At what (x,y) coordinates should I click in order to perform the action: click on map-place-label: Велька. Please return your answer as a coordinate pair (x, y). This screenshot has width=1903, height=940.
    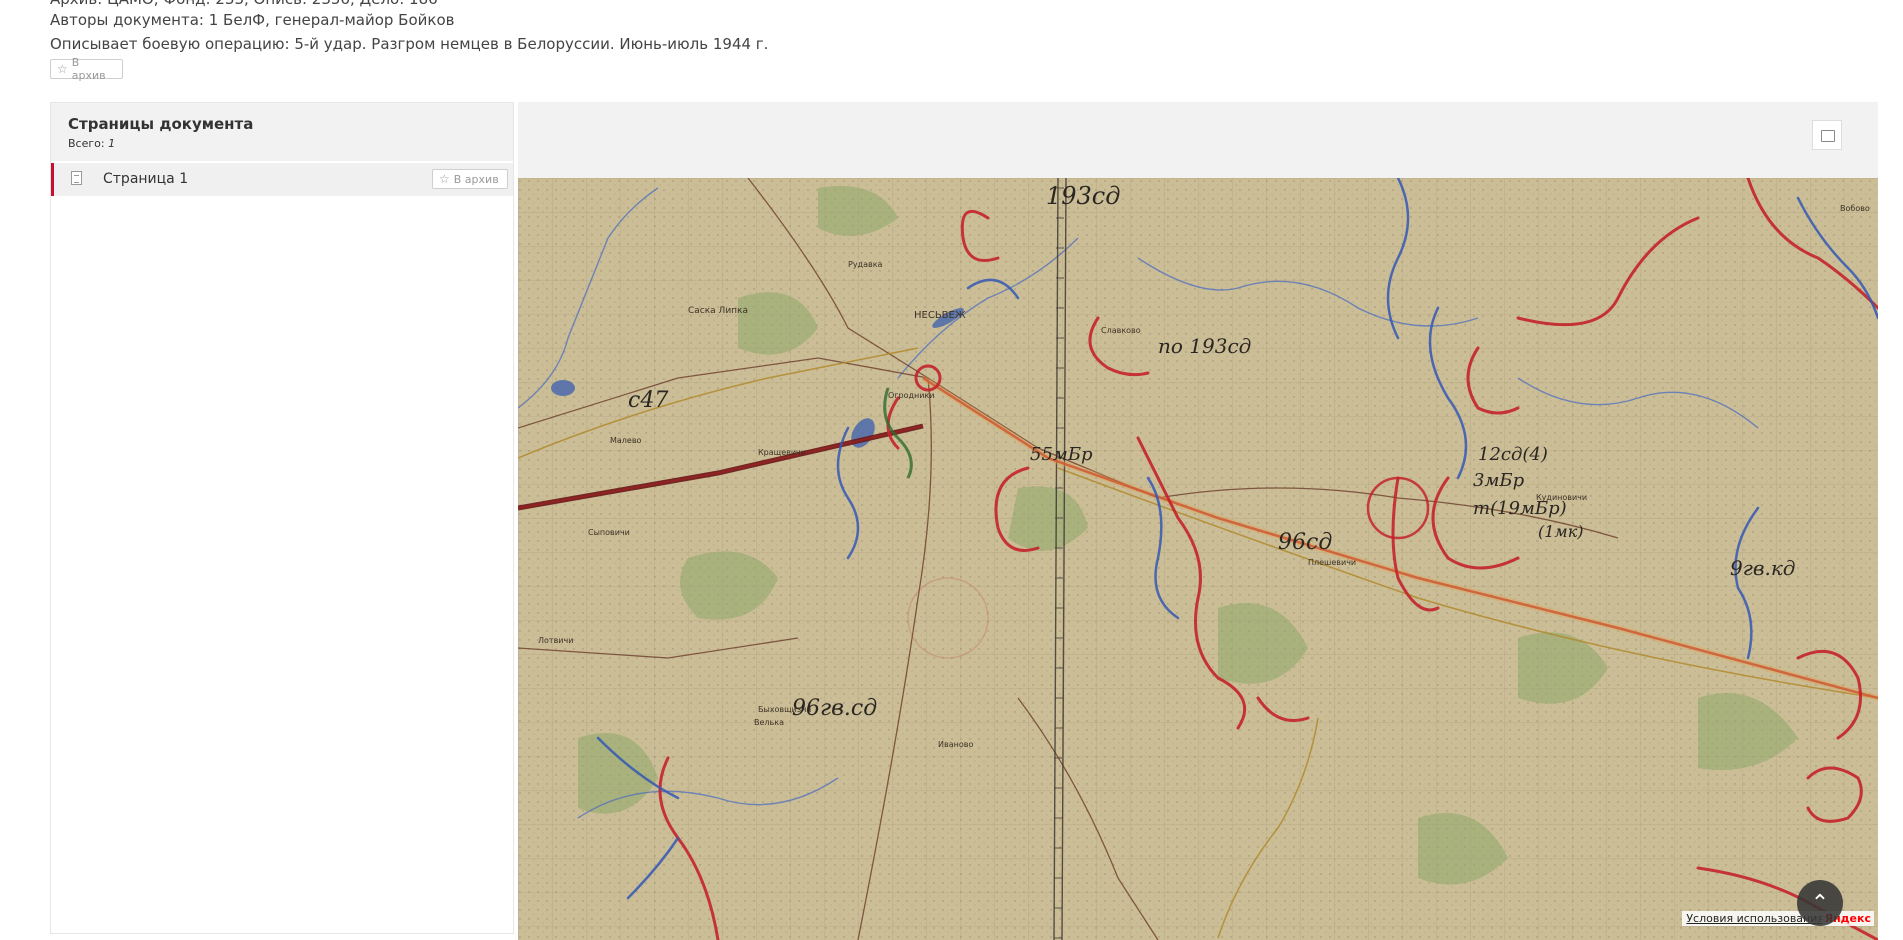
    Looking at the image, I should click on (769, 722).